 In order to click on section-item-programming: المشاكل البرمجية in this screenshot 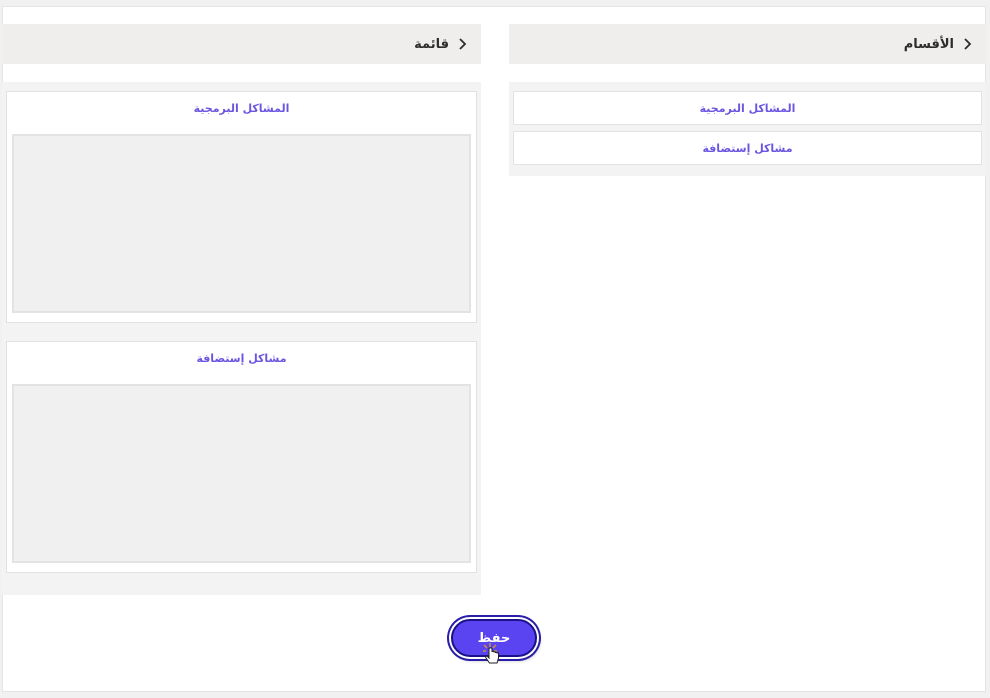, I will do `click(747, 108)`.